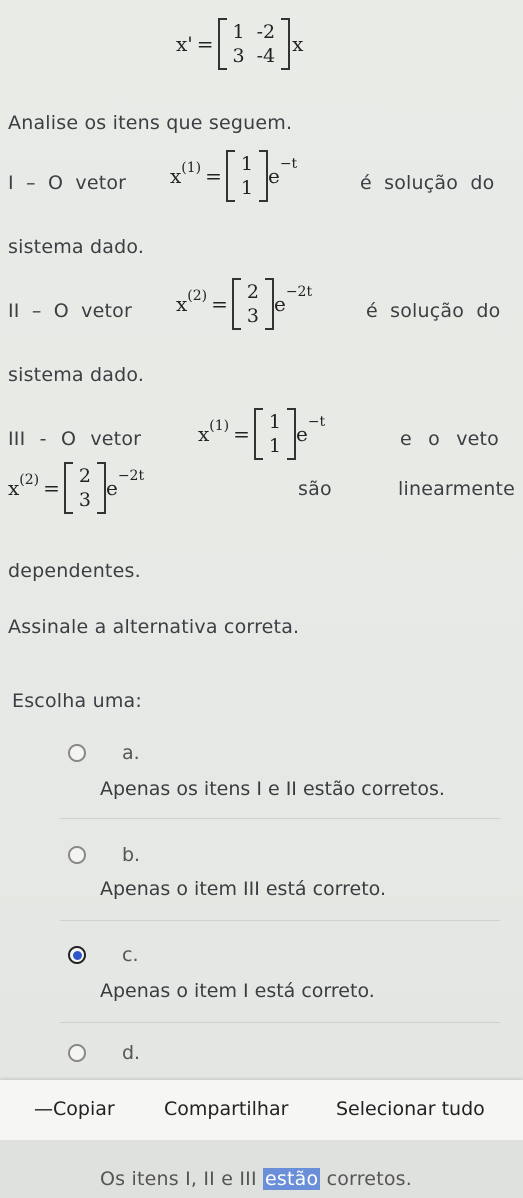 The width and height of the screenshot is (523, 1198). Describe the element at coordinates (233, 176) in the screenshot. I see `item1-vector: x (1) = 1 1 e −t` at that location.